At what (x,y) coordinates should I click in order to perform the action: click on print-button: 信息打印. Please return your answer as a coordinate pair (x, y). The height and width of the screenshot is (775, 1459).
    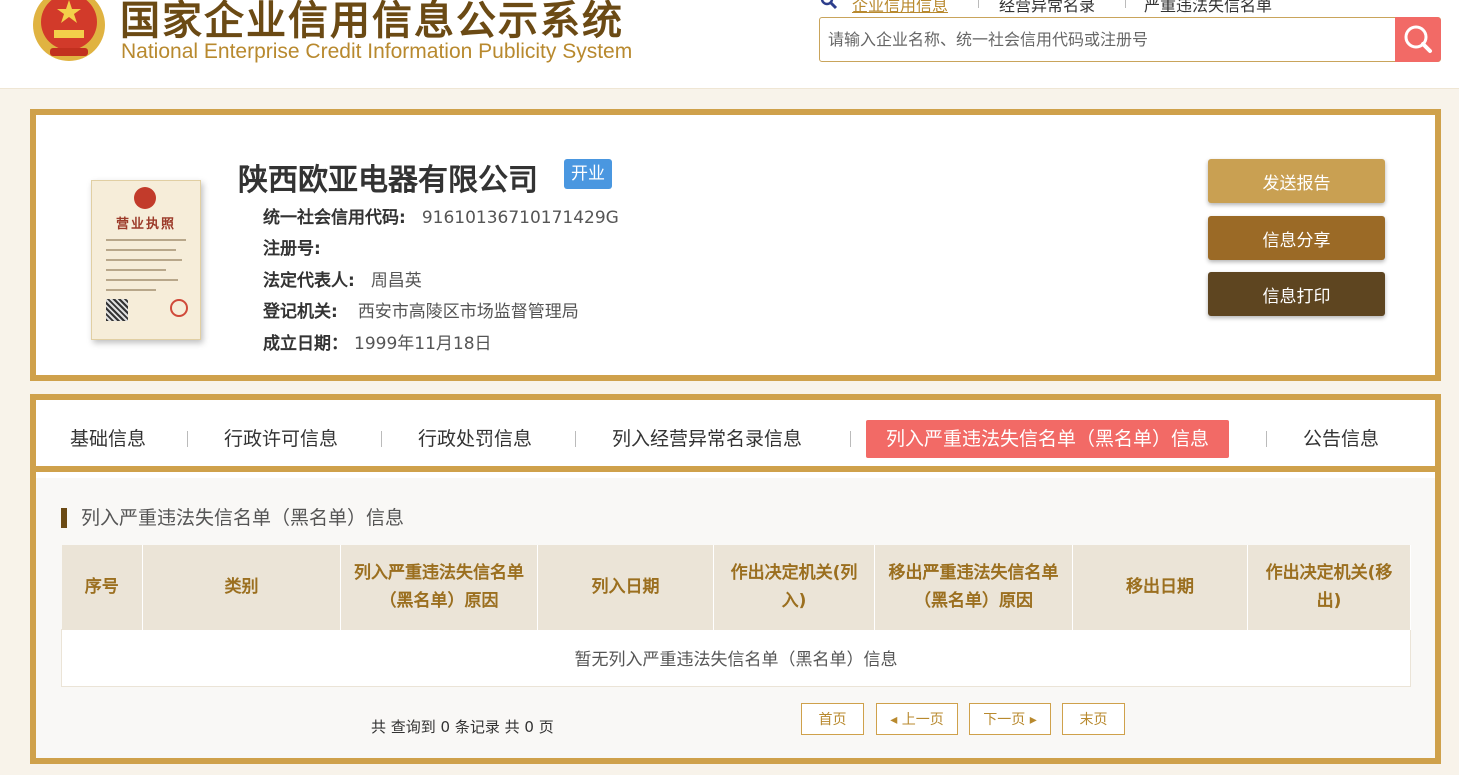
    Looking at the image, I should click on (1296, 294).